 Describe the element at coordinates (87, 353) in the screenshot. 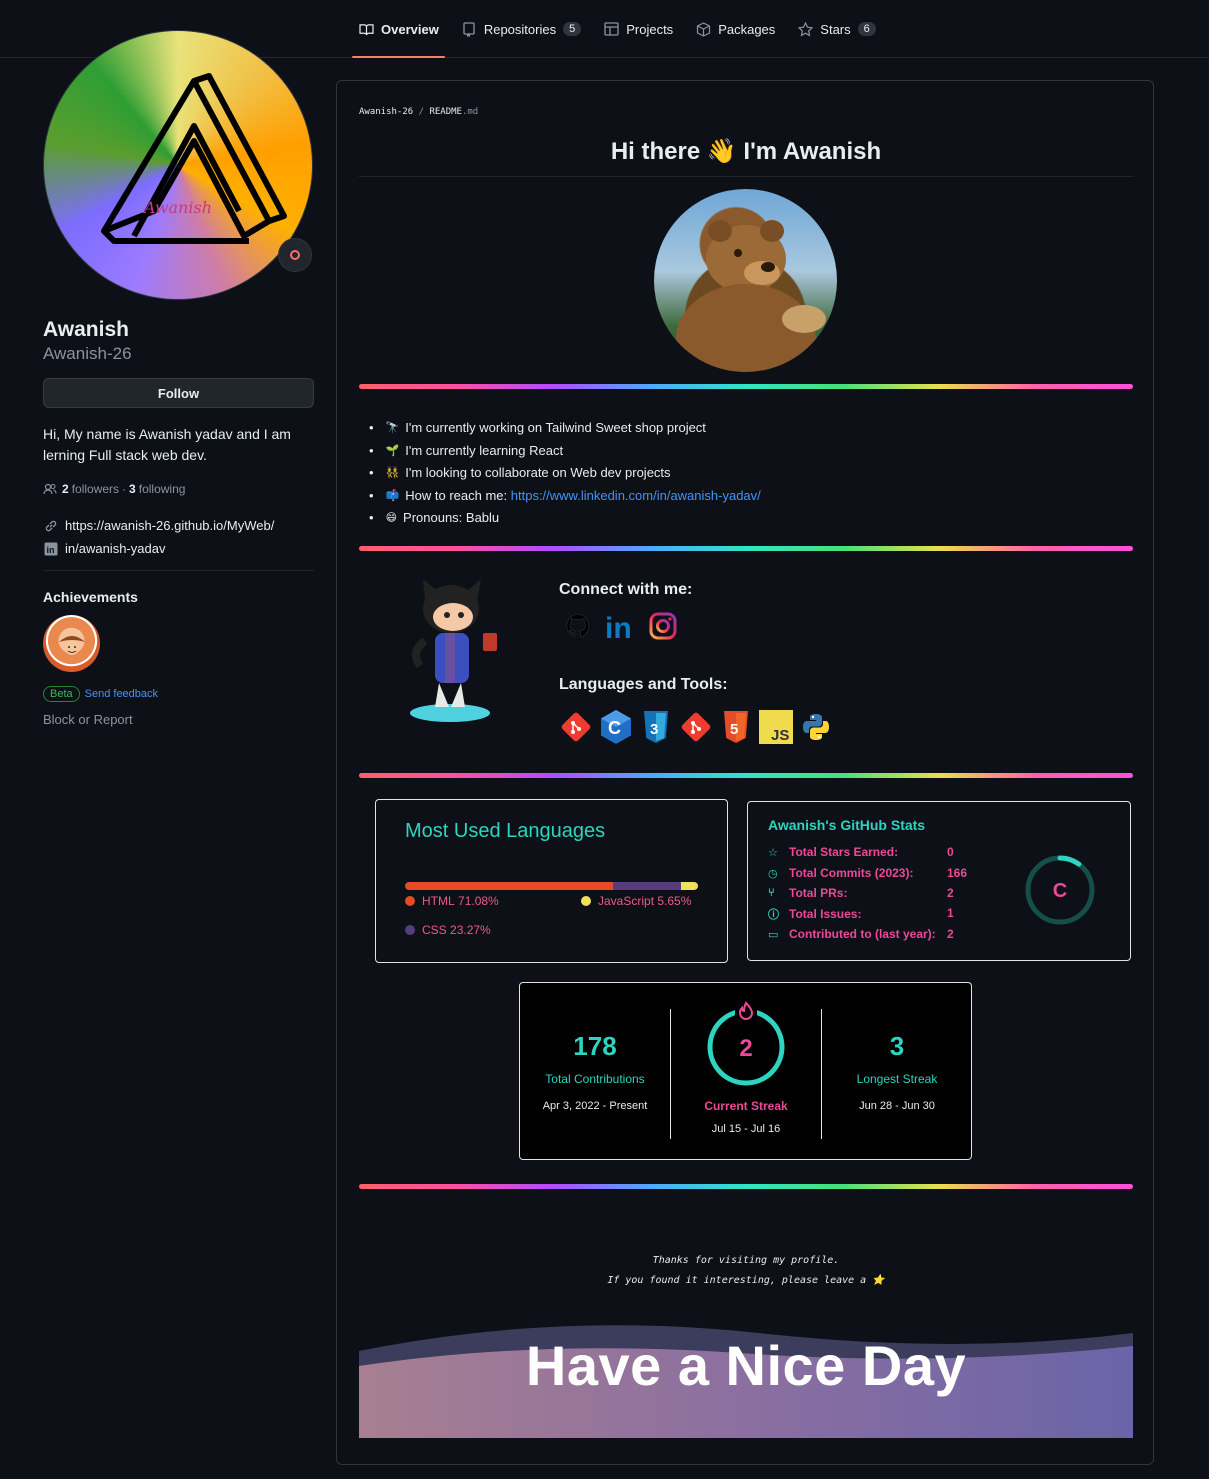

I see `profile-username: Awanish-26` at that location.